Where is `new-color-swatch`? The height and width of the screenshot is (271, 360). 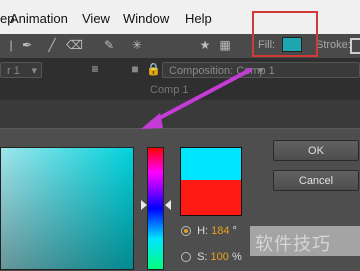 new-color-swatch is located at coordinates (211, 163).